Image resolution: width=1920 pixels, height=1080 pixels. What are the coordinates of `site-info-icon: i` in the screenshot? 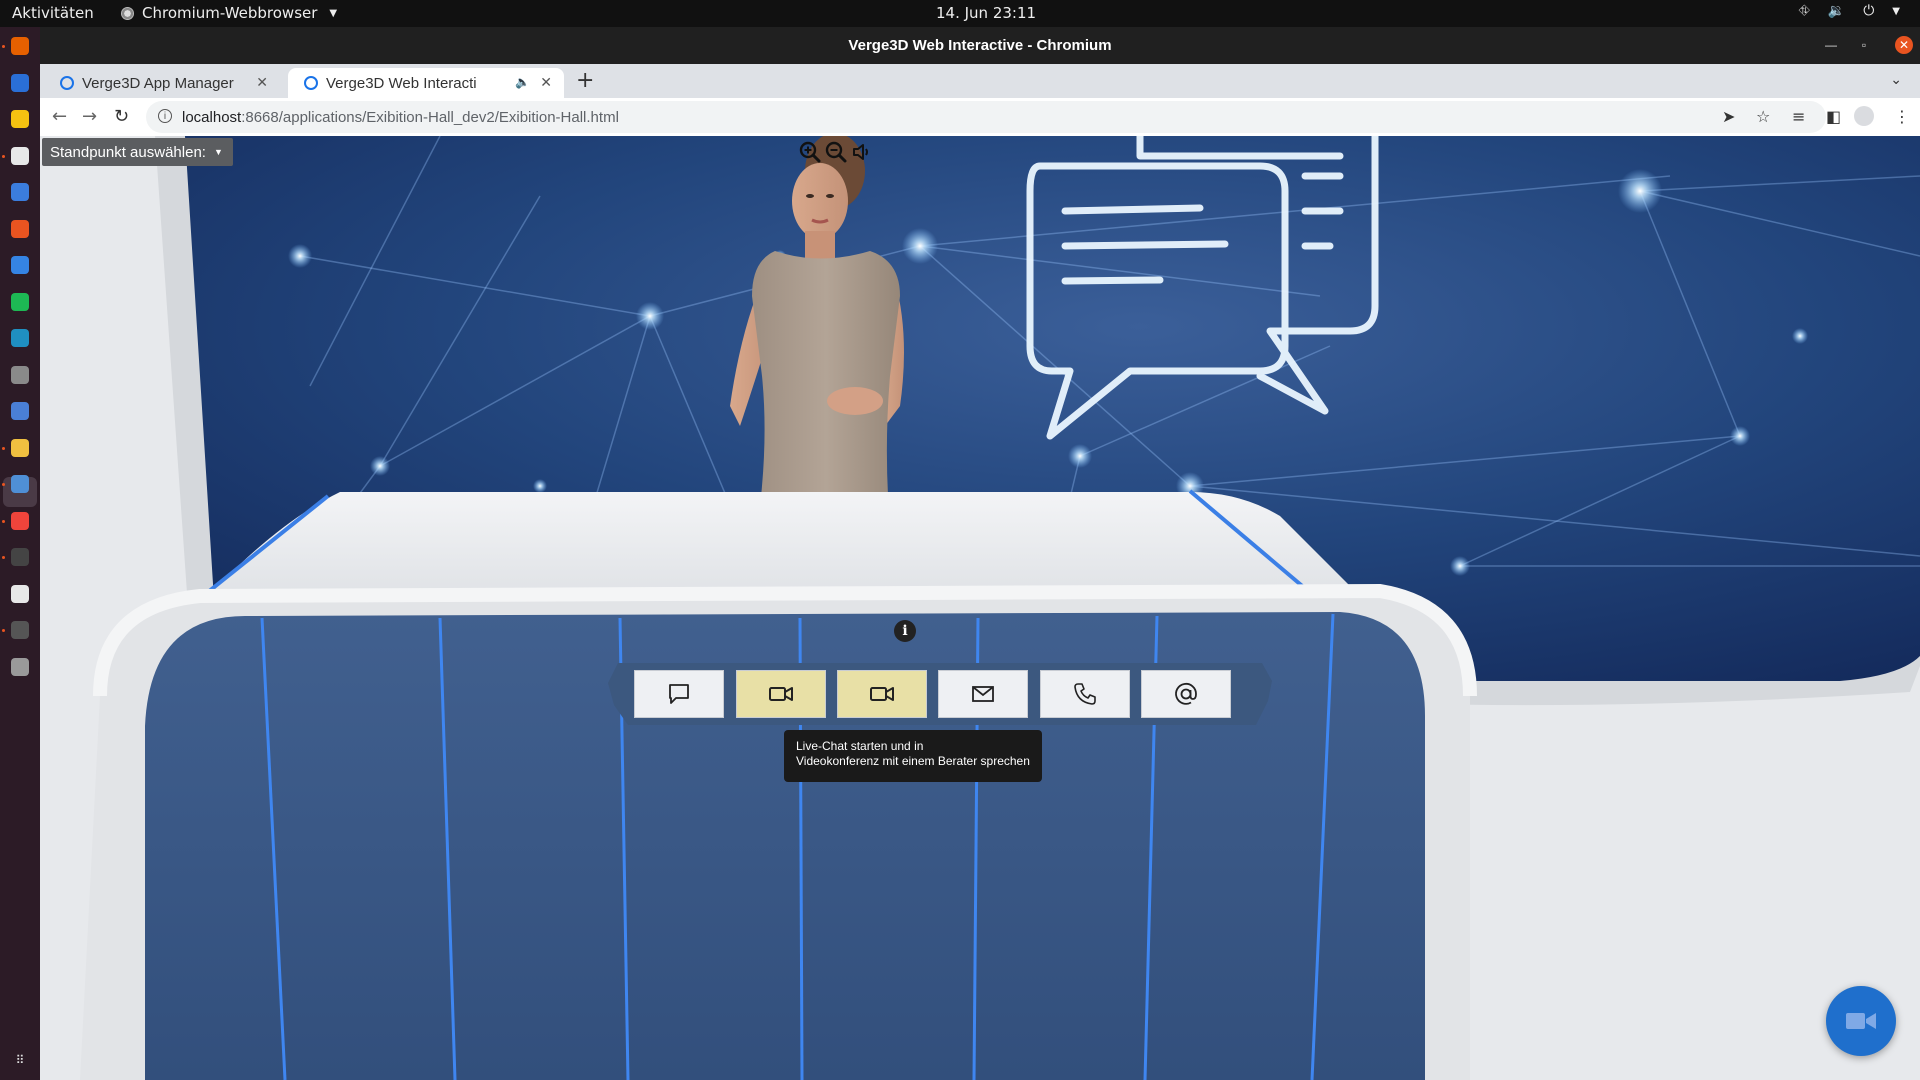 It's located at (165, 116).